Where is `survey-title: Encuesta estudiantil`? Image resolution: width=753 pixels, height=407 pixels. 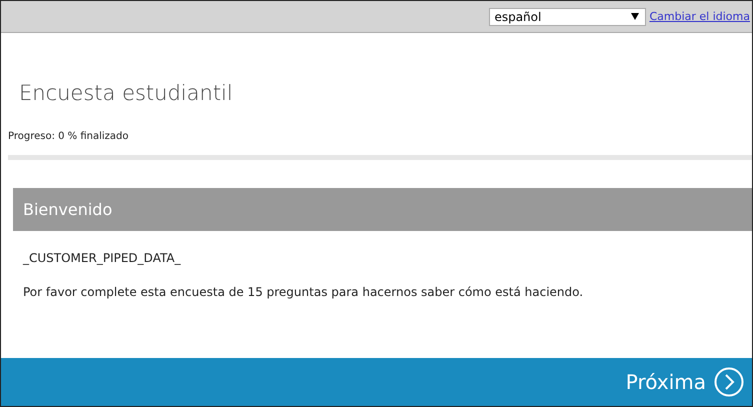 survey-title: Encuesta estudiantil is located at coordinates (126, 93).